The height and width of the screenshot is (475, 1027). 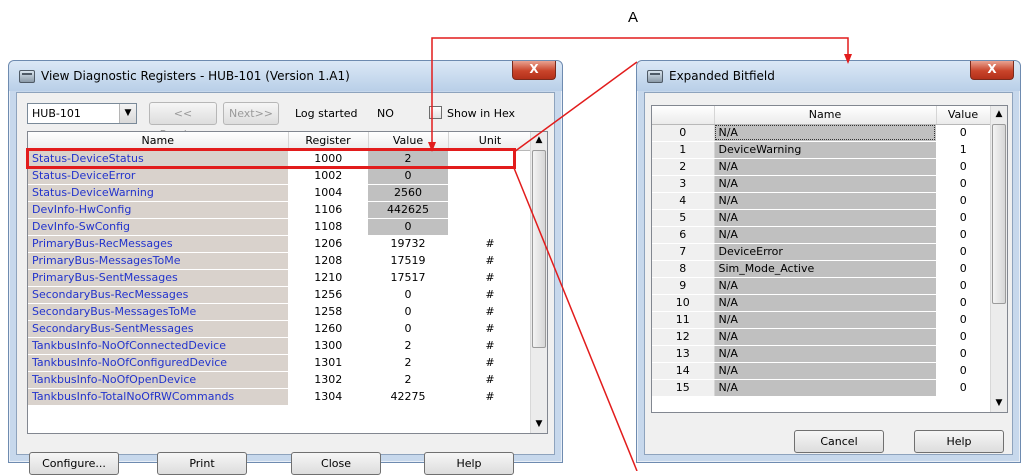 What do you see at coordinates (158, 312) in the screenshot?
I see `row-name: SecondaryBus-MessagesToMe` at bounding box center [158, 312].